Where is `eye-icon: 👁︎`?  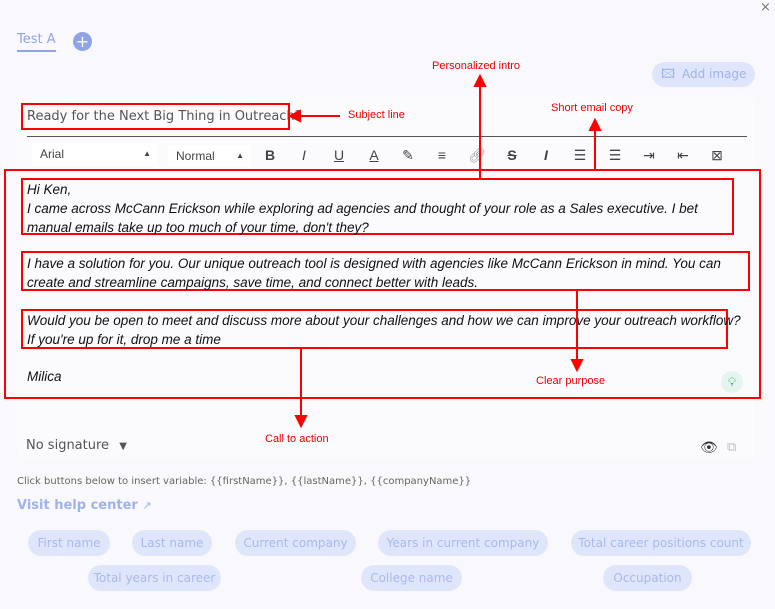
eye-icon: 👁︎ is located at coordinates (709, 448).